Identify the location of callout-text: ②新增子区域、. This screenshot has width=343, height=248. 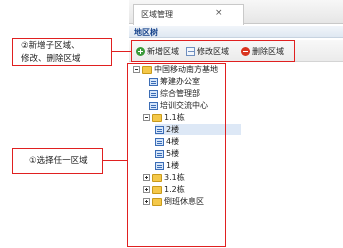
(50, 46).